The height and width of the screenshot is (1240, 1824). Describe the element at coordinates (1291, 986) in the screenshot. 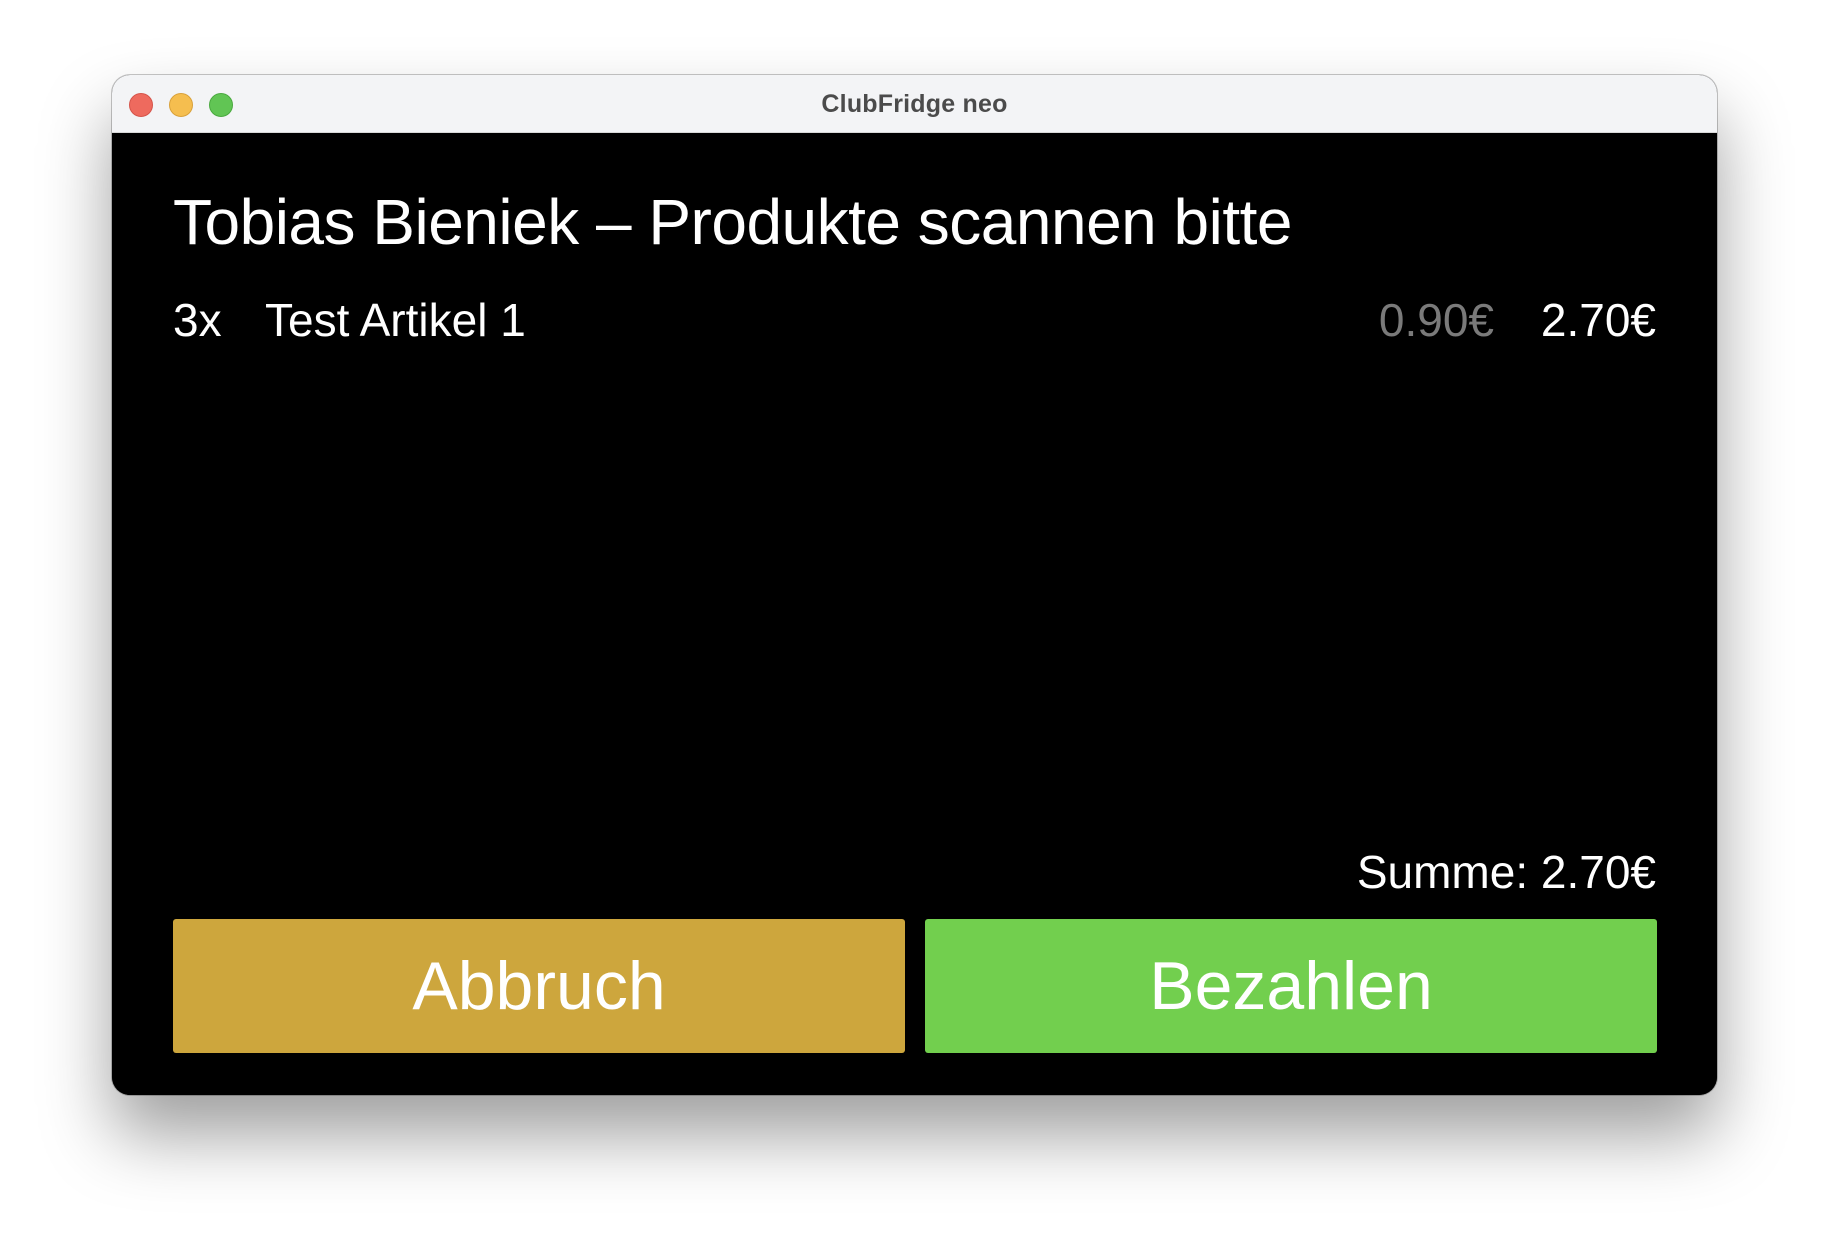

I see `pay-button: Bezahlen` at that location.